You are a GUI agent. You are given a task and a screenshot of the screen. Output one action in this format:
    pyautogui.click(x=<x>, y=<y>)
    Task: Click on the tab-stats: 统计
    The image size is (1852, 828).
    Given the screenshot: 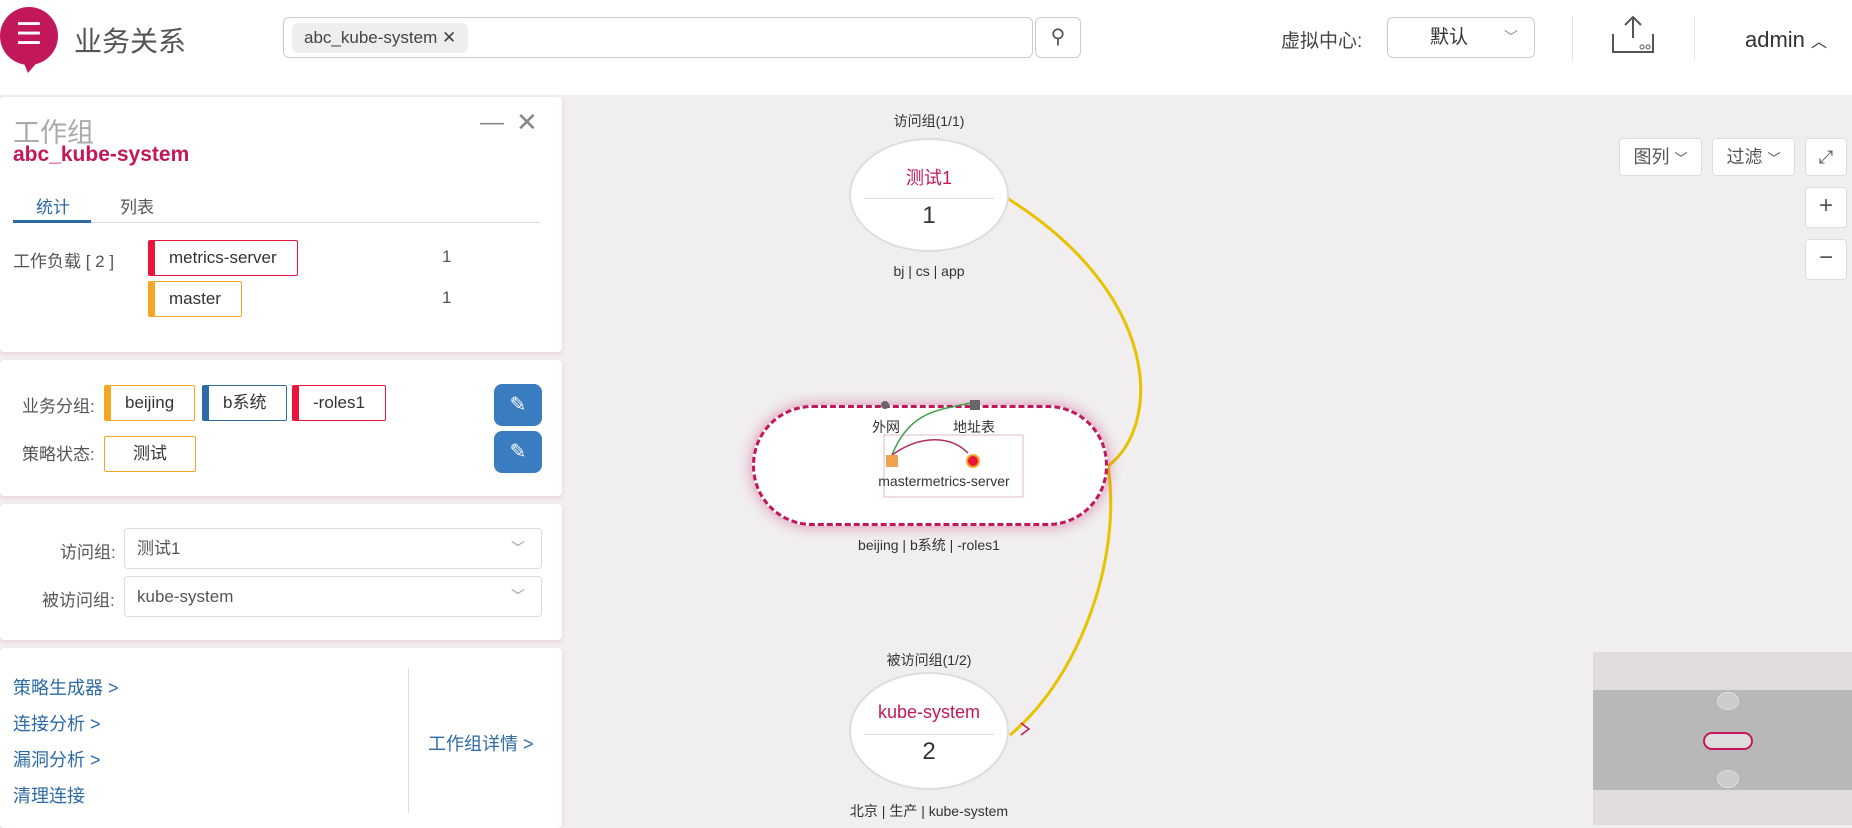 What is the action you would take?
    pyautogui.click(x=53, y=205)
    